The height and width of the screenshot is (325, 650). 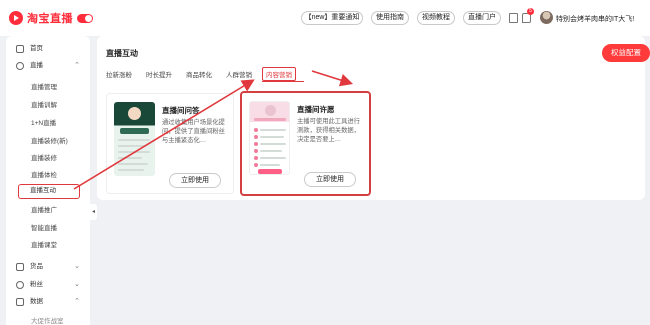 What do you see at coordinates (626, 53) in the screenshot?
I see `quota-config-button: 权益配置` at bounding box center [626, 53].